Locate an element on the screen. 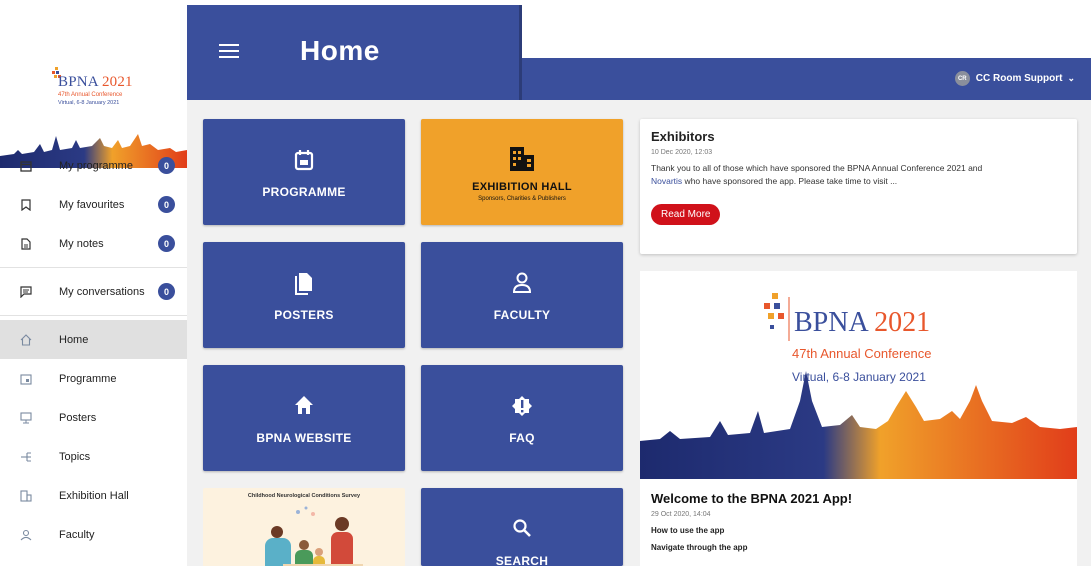 Image resolution: width=1091 pixels, height=566 pixels. chat-icon is located at coordinates (26, 292).